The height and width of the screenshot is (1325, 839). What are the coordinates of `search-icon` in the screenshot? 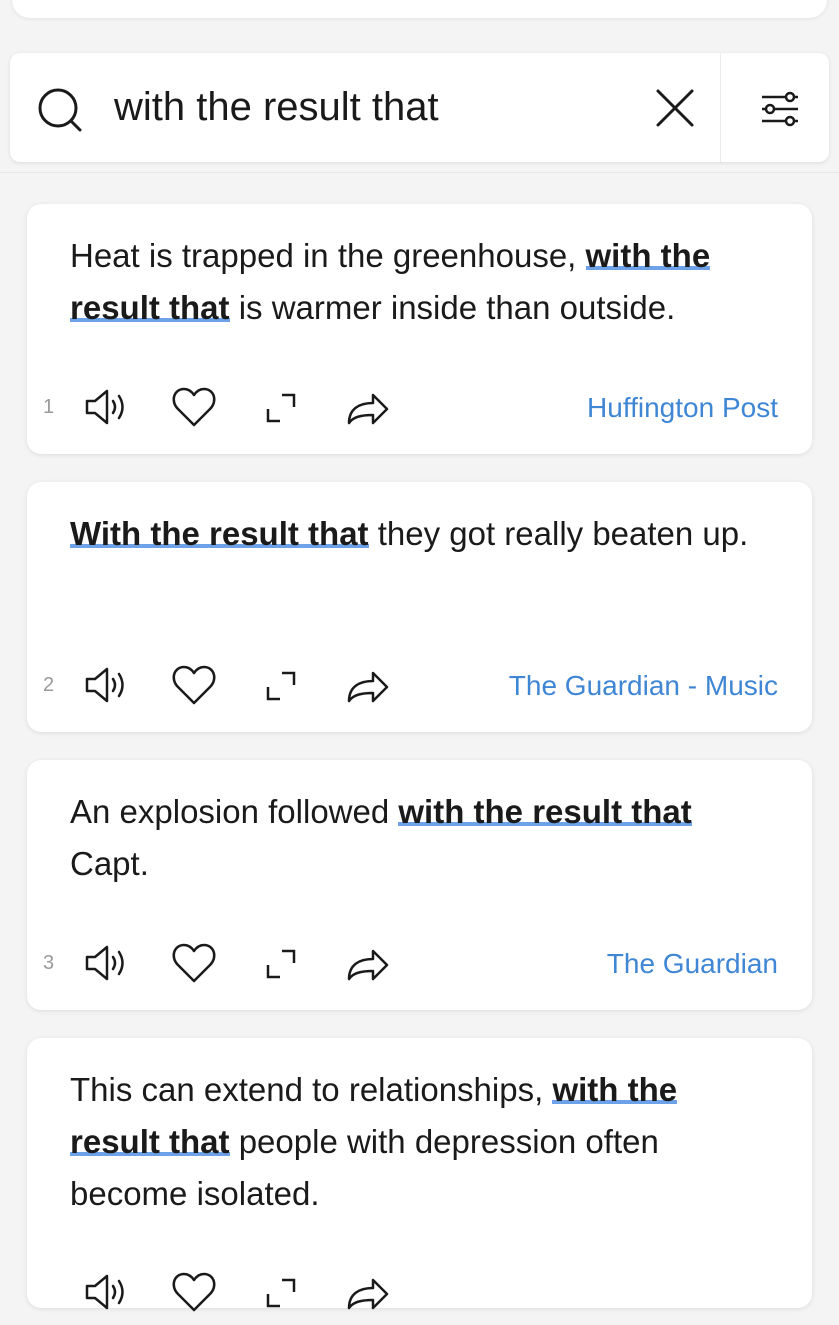 It's located at (64, 109).